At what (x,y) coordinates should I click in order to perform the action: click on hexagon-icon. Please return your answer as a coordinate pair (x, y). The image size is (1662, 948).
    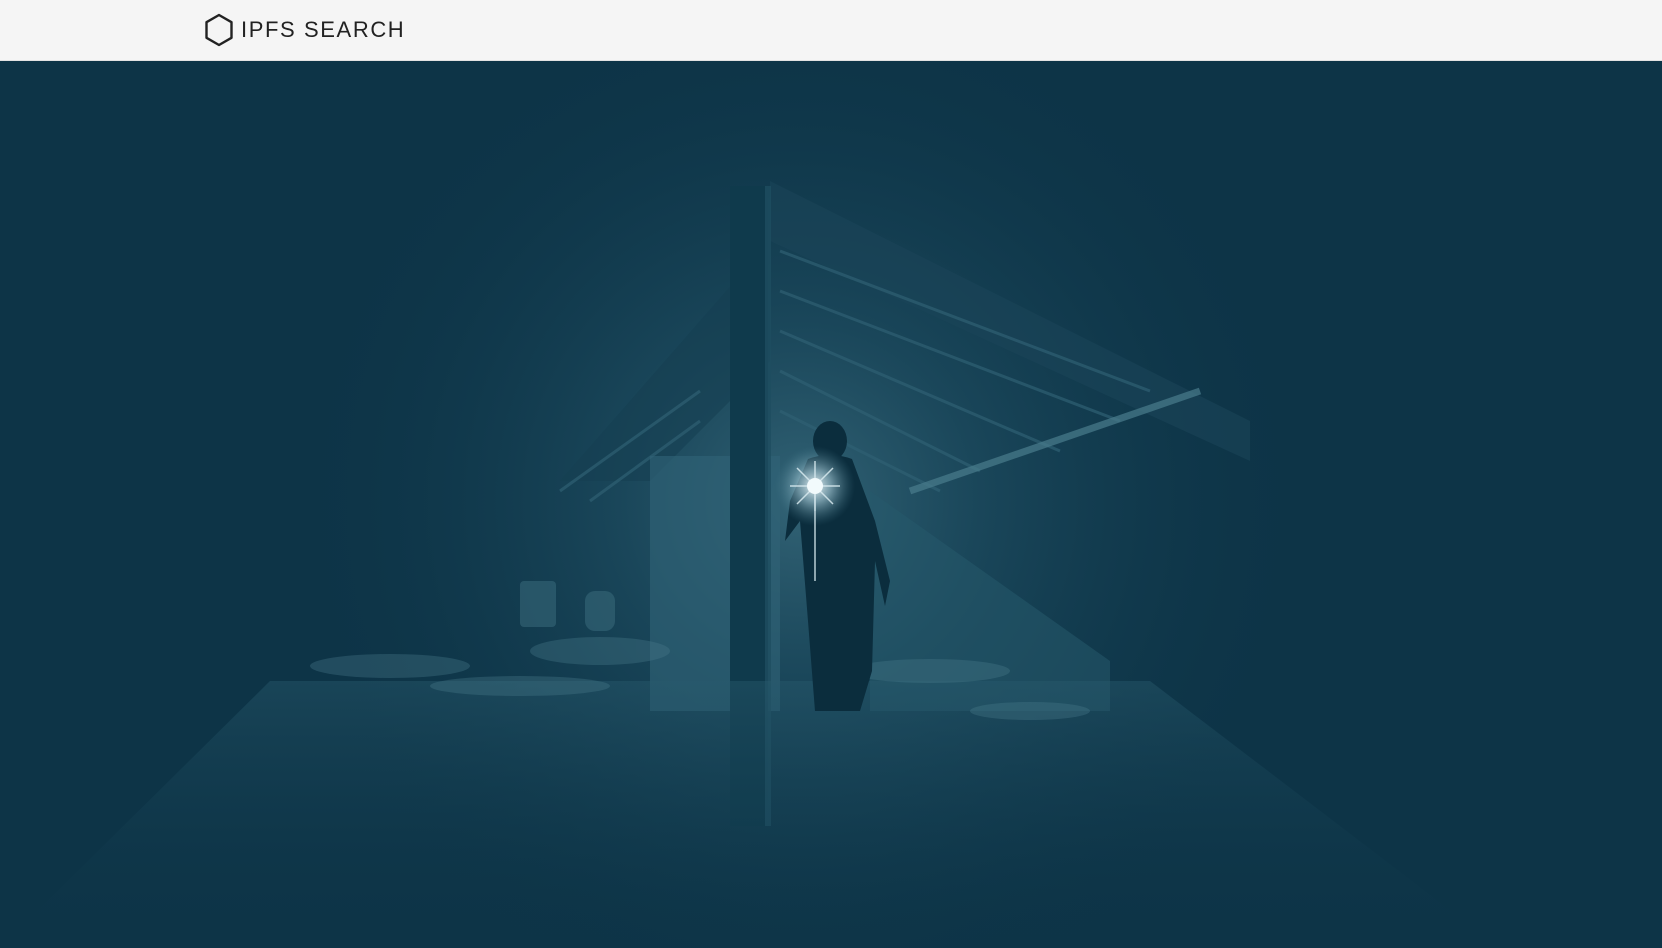
    Looking at the image, I should click on (219, 30).